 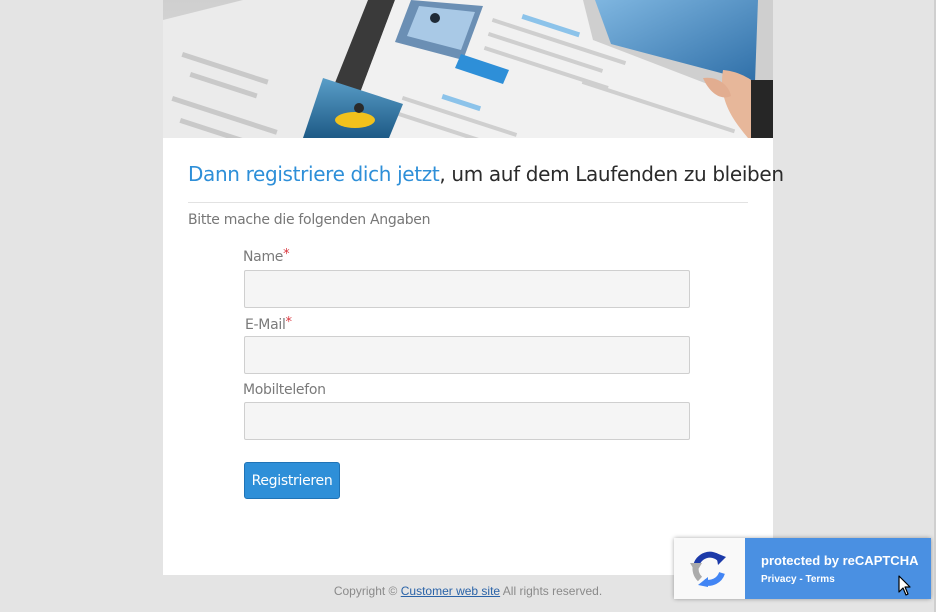 I want to click on terms-link: Terms, so click(x=819, y=579).